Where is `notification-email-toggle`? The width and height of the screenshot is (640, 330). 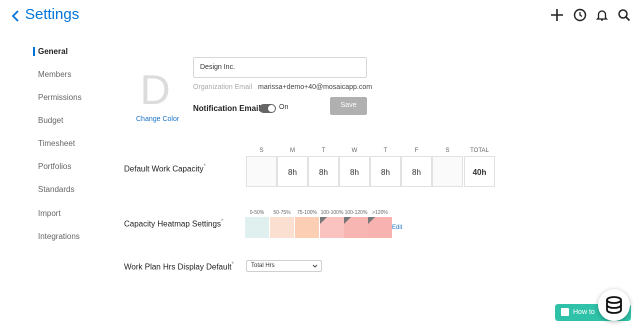
notification-email-toggle is located at coordinates (267, 108).